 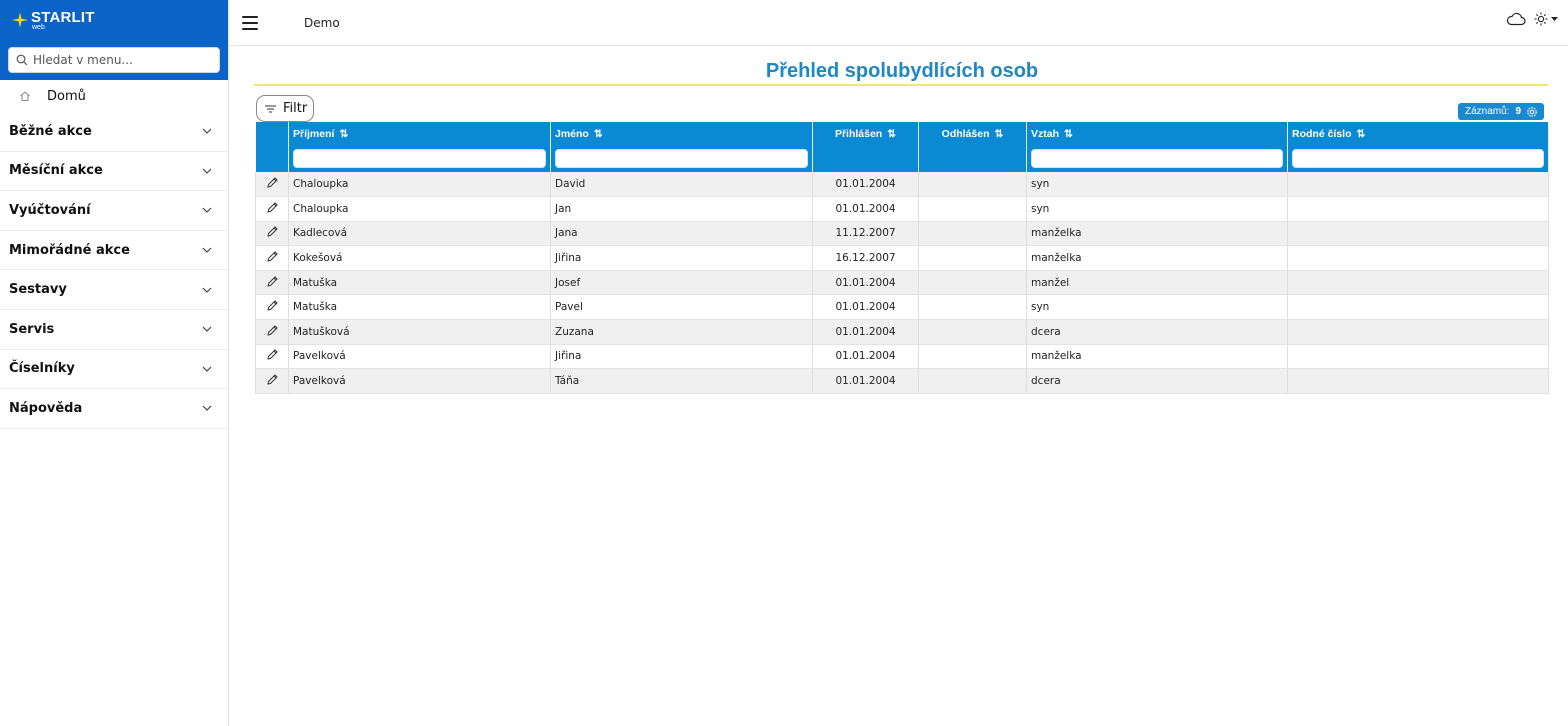 What do you see at coordinates (66, 96) in the screenshot?
I see `sidebar-item-label: Domů` at bounding box center [66, 96].